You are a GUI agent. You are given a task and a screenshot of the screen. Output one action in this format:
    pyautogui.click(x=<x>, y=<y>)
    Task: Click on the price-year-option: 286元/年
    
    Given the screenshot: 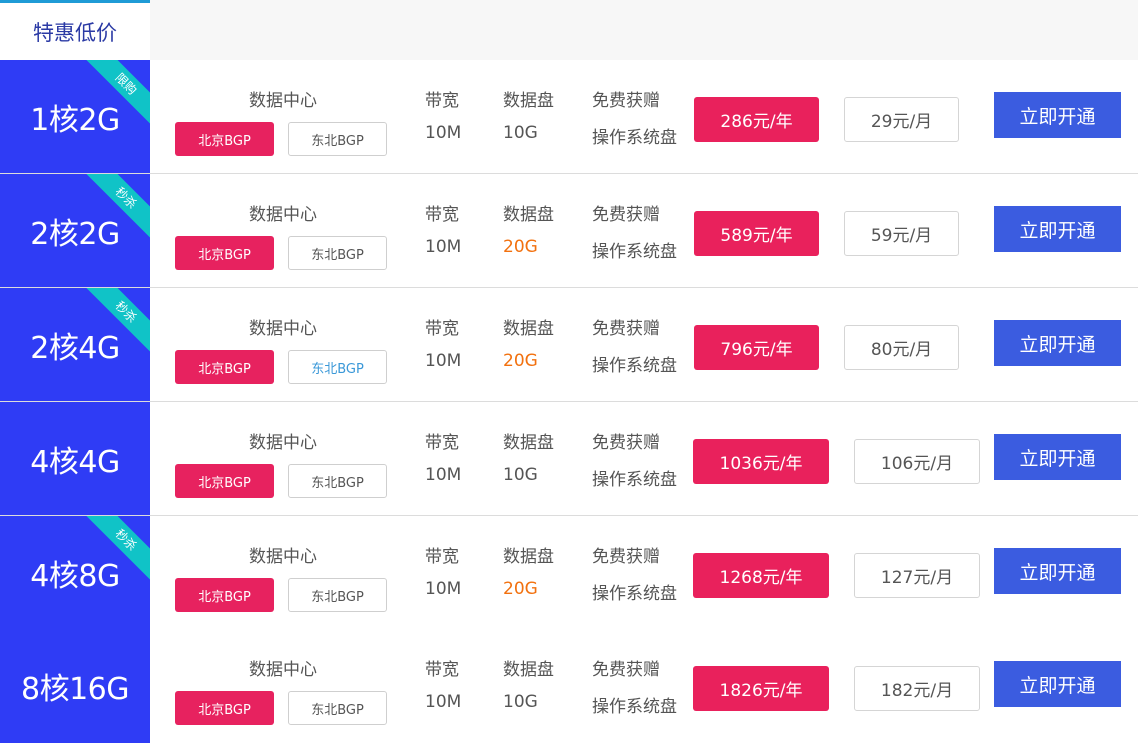 What is the action you would take?
    pyautogui.click(x=756, y=119)
    